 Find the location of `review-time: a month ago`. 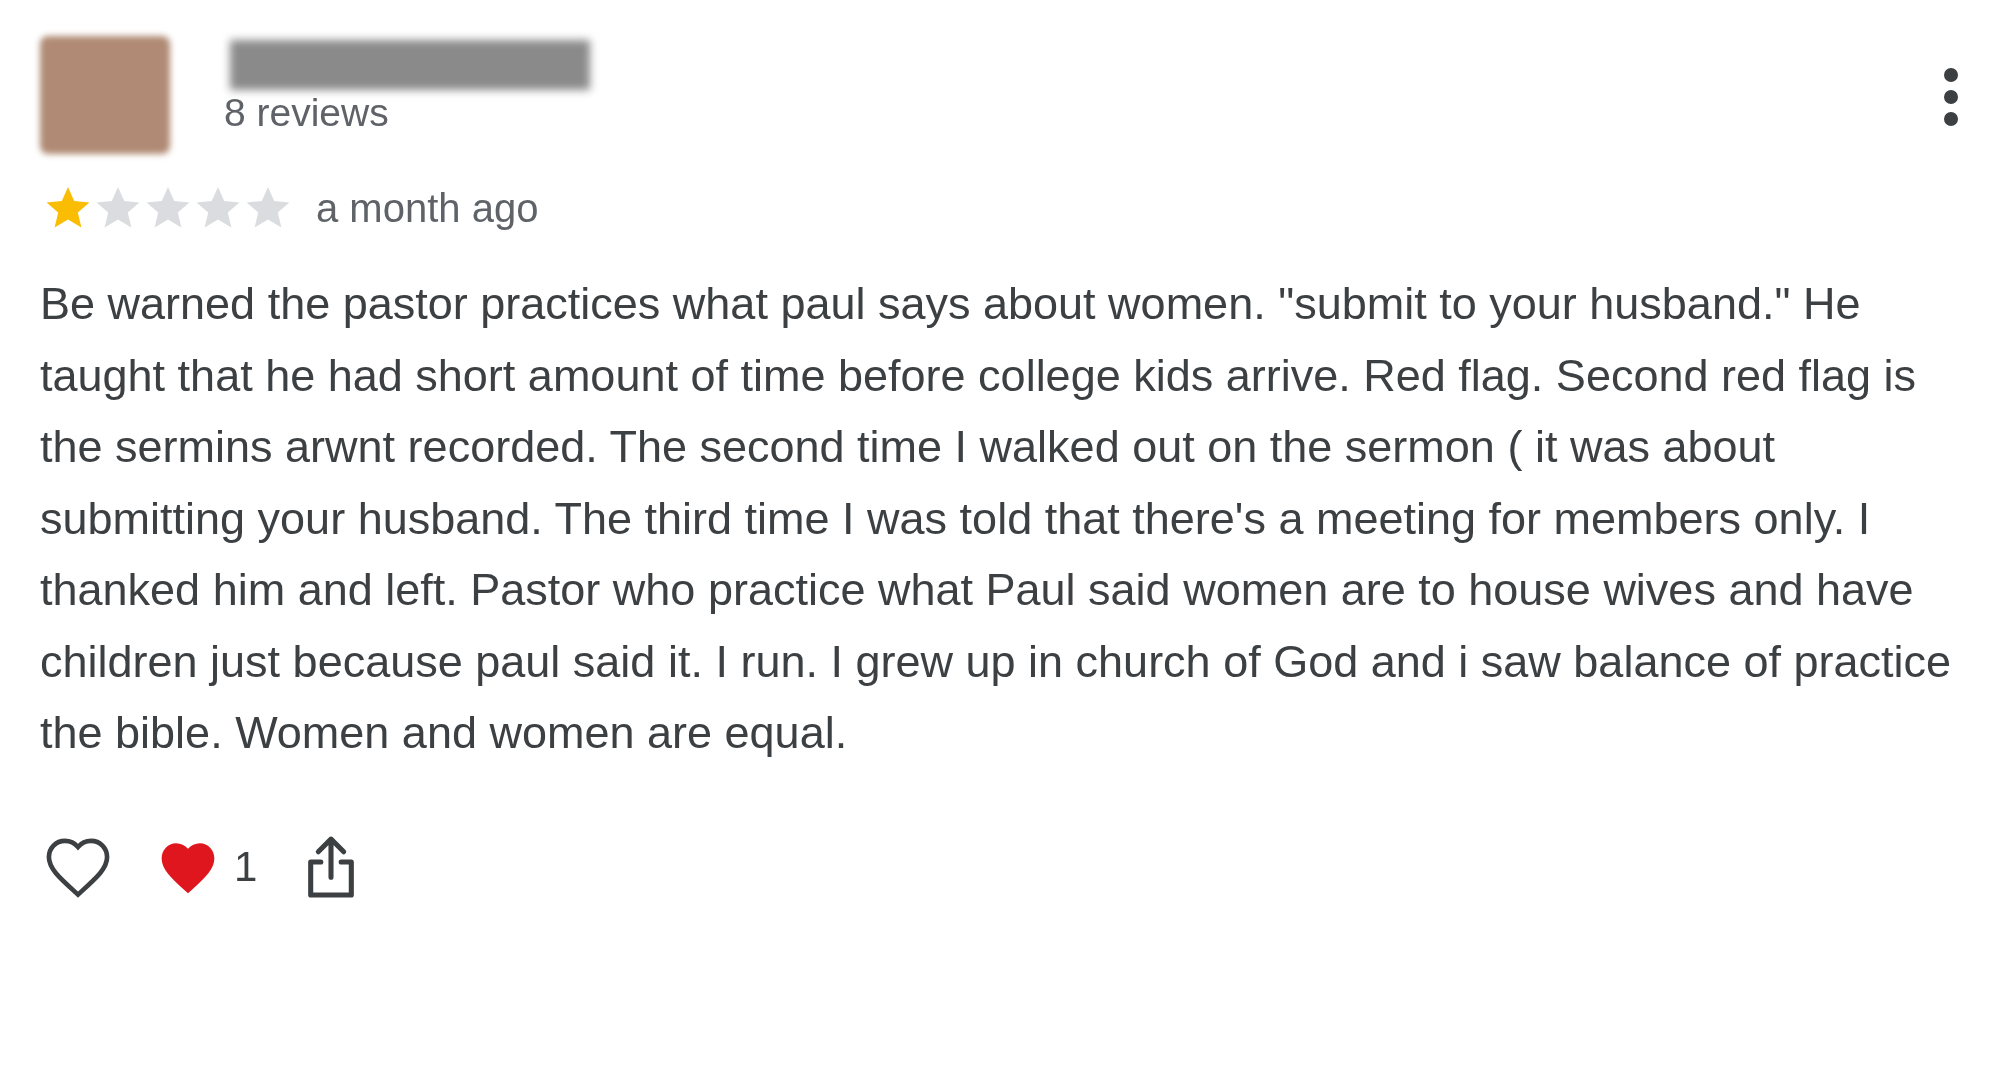

review-time: a month ago is located at coordinates (427, 208).